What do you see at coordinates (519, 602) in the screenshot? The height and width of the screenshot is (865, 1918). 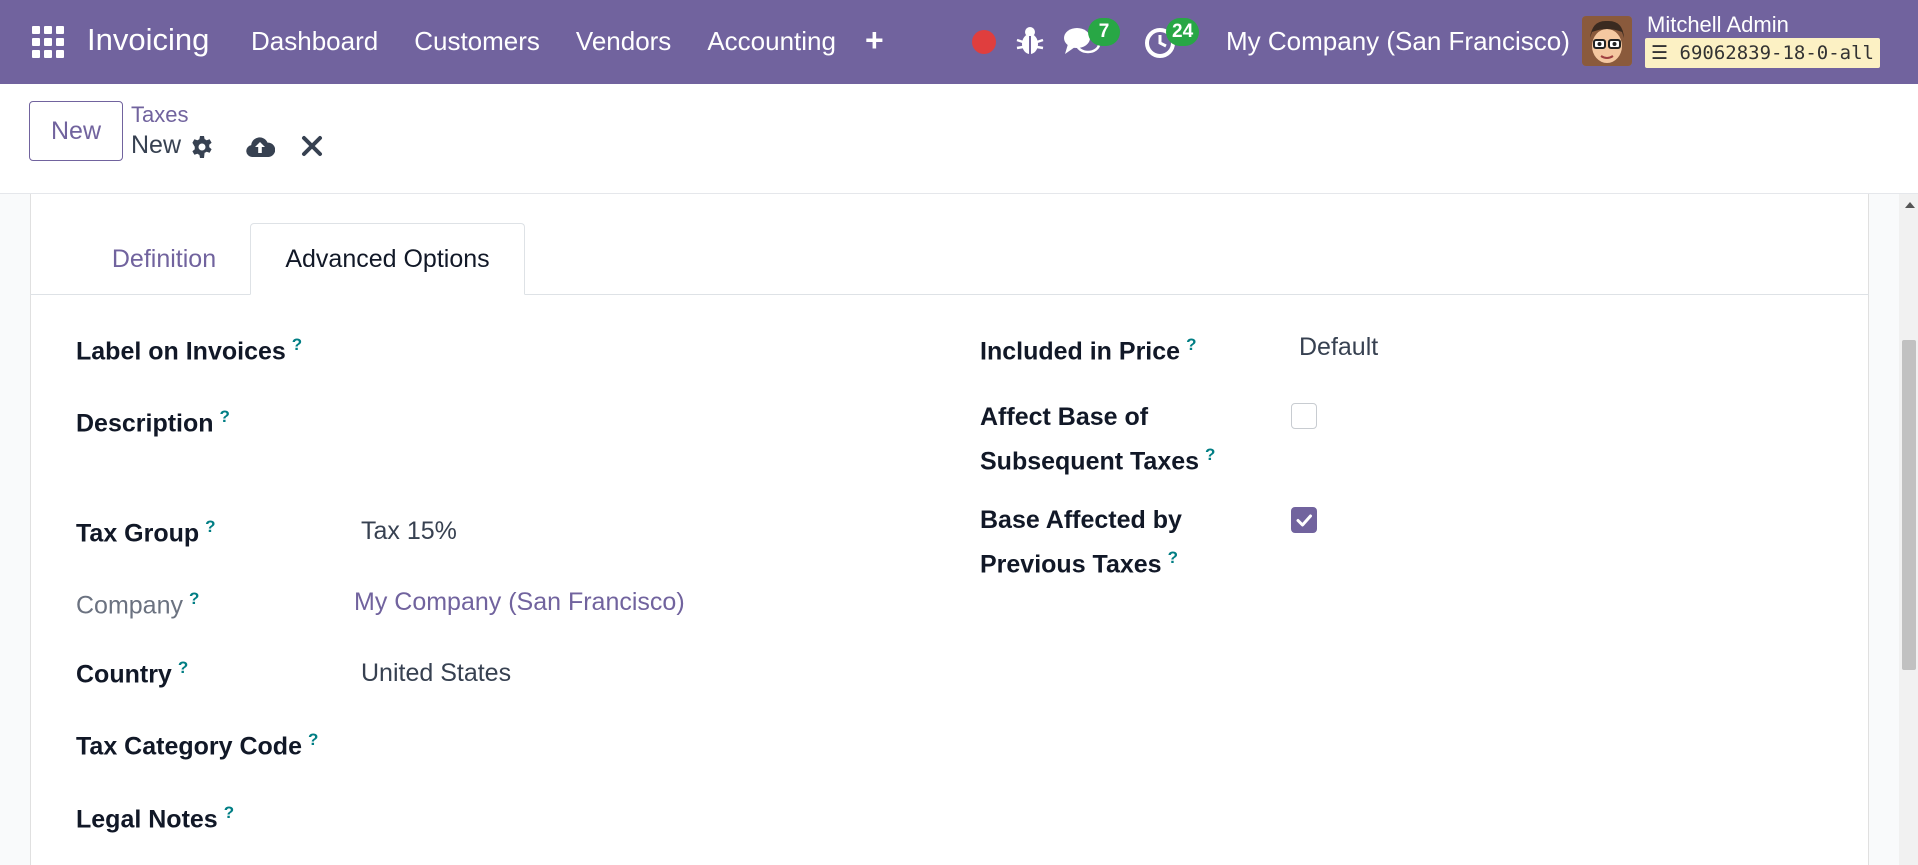 I see `company-field: My Company (San Francisco)` at bounding box center [519, 602].